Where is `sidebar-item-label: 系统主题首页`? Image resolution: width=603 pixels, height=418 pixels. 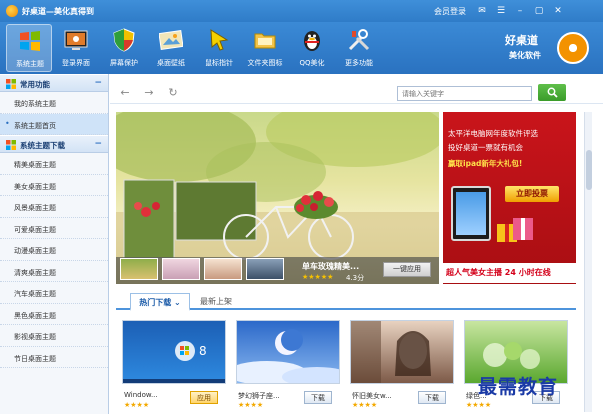
sidebar-item-label: 系统主题首页 is located at coordinates (35, 125).